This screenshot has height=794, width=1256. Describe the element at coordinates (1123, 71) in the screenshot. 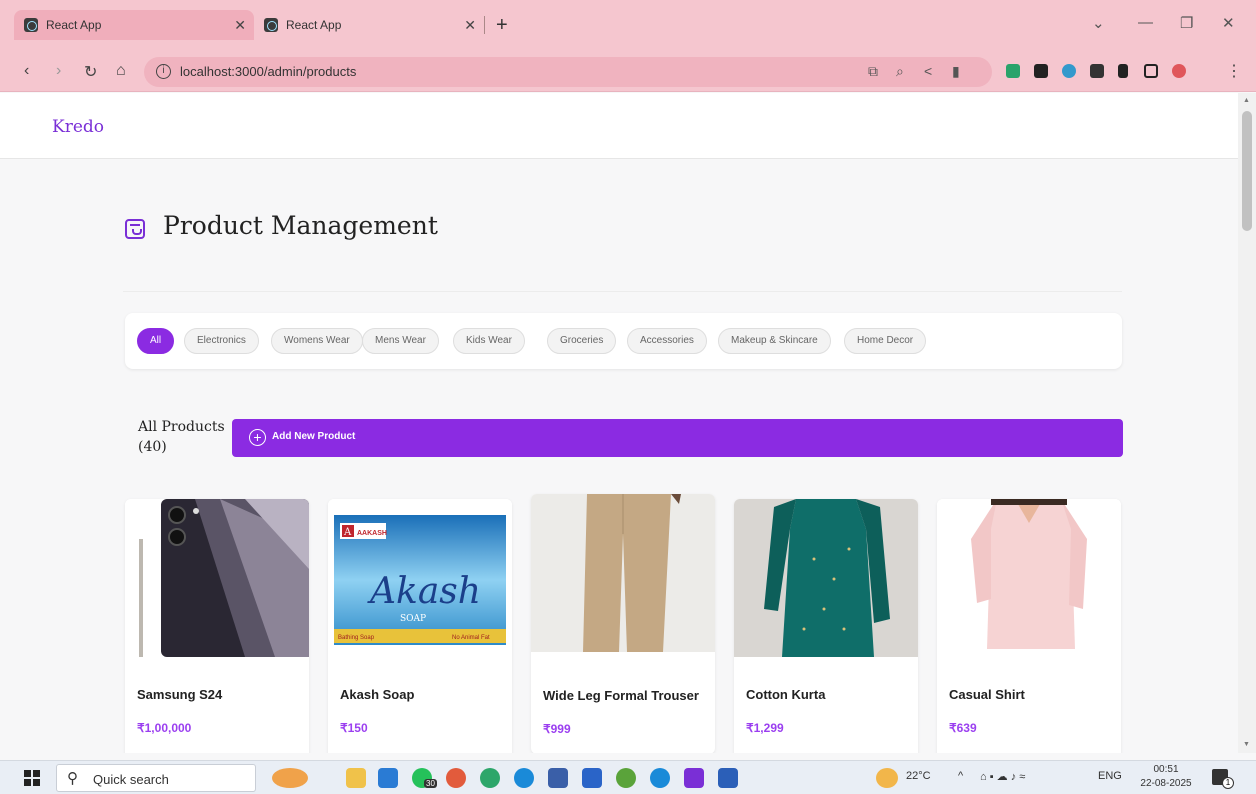

I see `reading-list-icon` at that location.